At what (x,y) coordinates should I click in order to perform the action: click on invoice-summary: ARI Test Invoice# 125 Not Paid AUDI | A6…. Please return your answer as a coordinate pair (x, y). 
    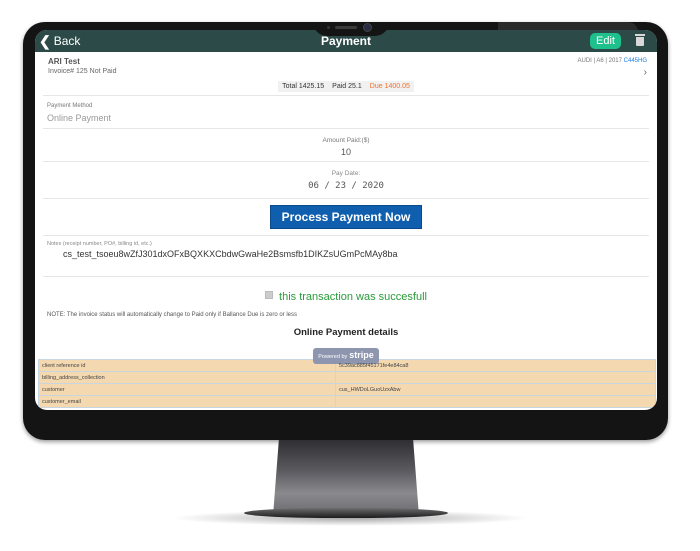
    Looking at the image, I should click on (346, 74).